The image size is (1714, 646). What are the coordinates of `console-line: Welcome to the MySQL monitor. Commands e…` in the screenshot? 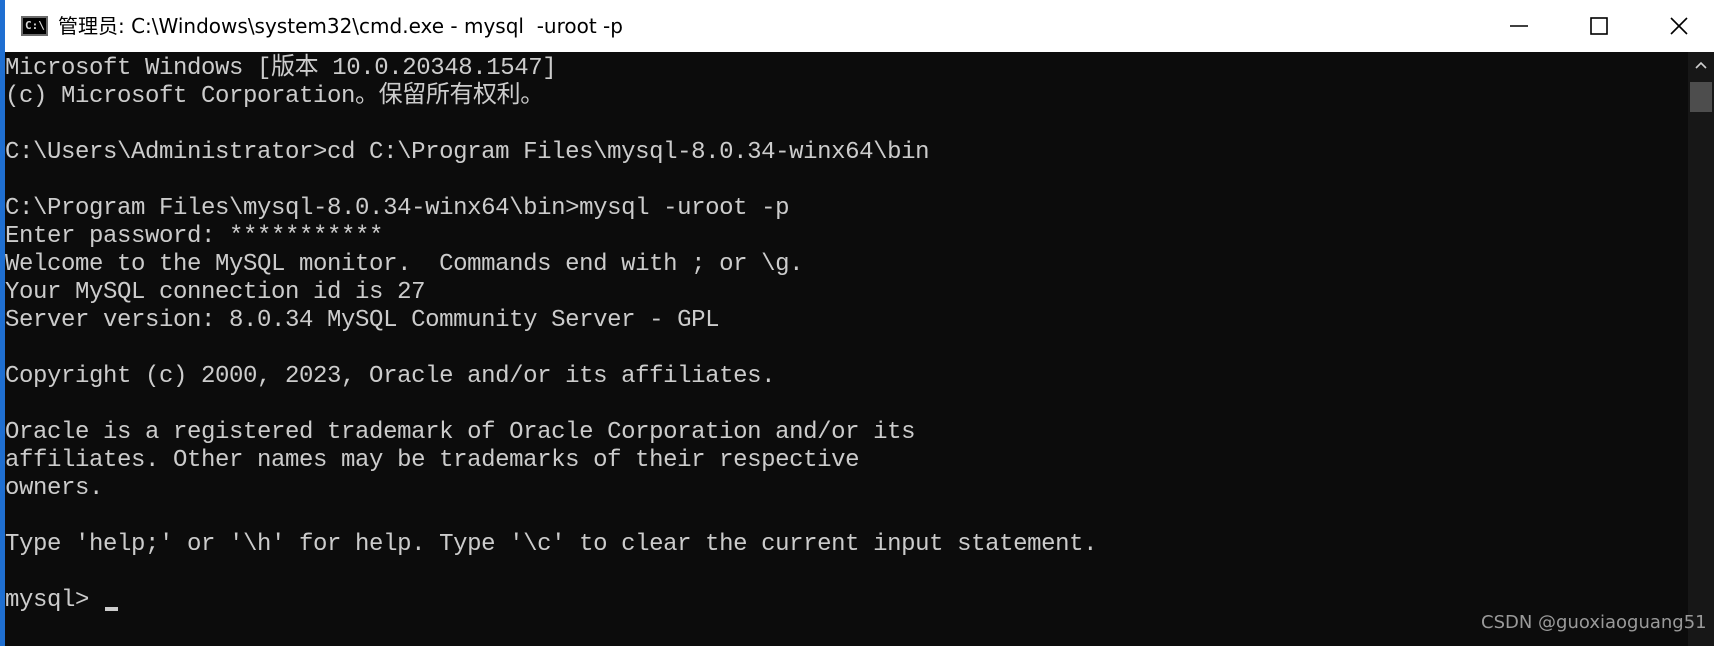 It's located at (404, 264).